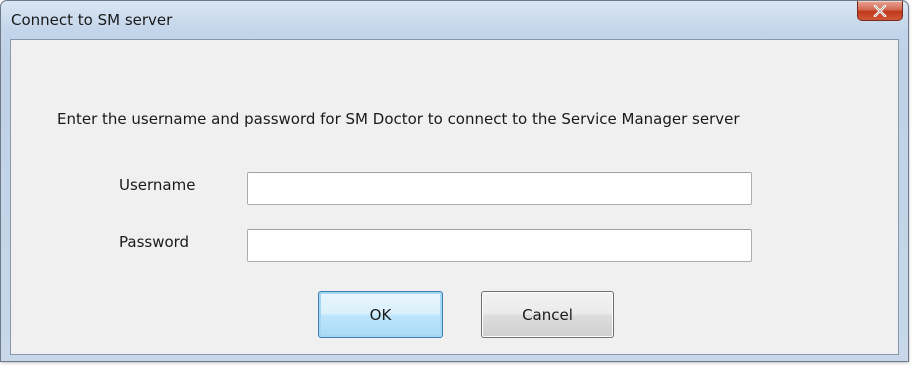  I want to click on username-label: Username, so click(157, 185).